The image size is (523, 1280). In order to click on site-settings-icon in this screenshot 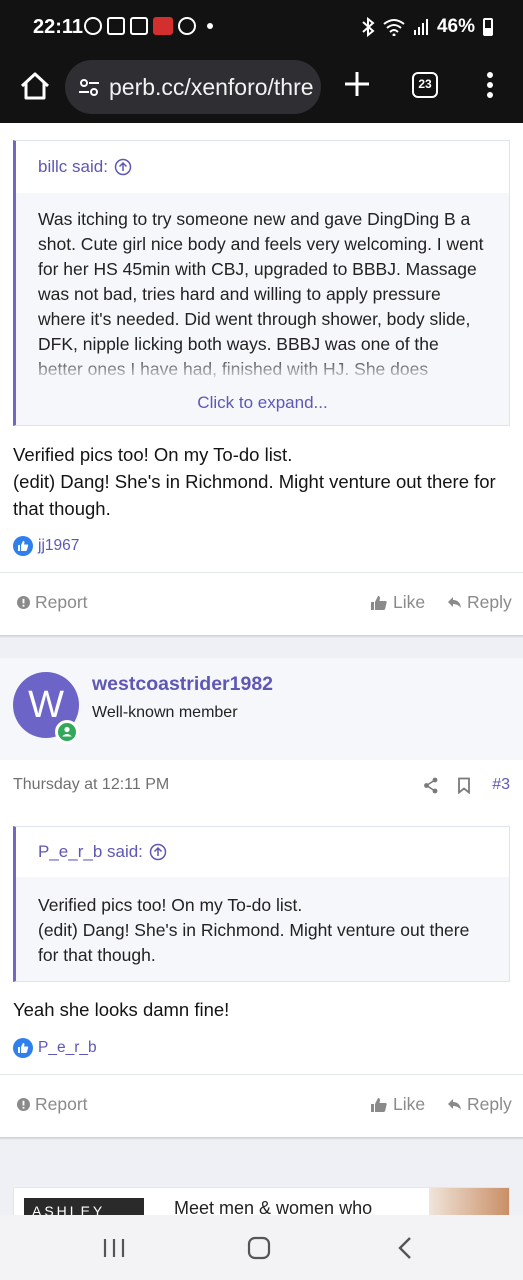, I will do `click(89, 87)`.